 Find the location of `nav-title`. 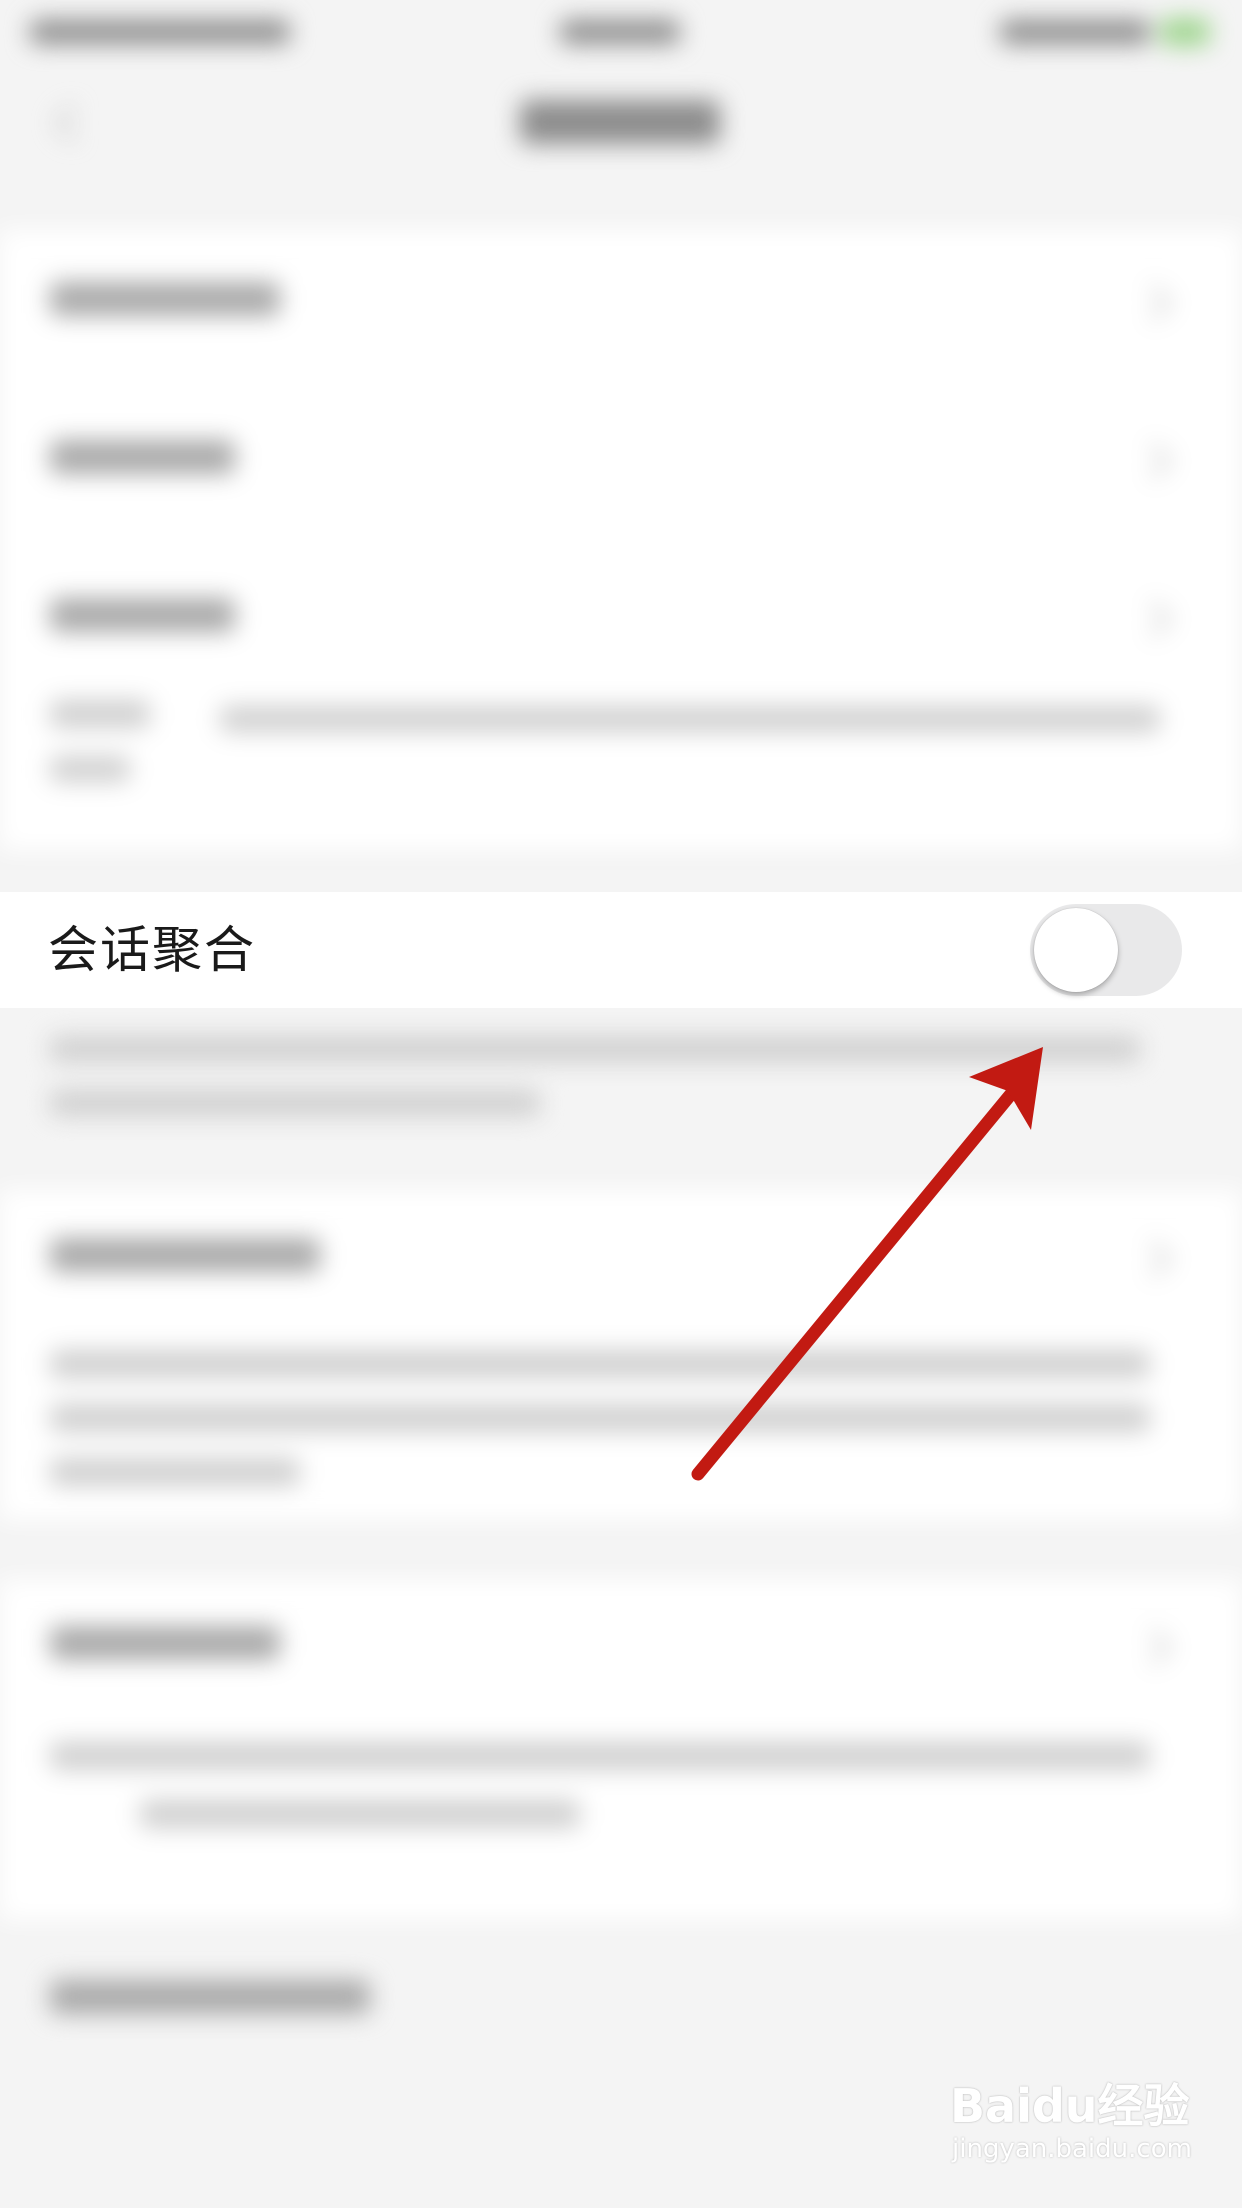

nav-title is located at coordinates (620, 122).